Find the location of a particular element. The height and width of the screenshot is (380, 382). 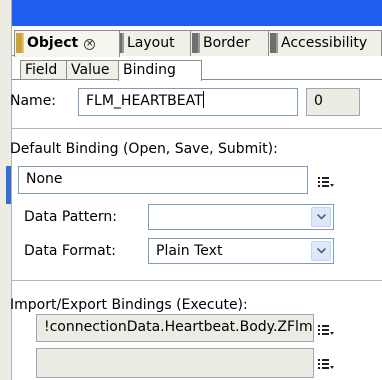

import-export-label: Import/Export Bindings (Execute): is located at coordinates (129, 305).